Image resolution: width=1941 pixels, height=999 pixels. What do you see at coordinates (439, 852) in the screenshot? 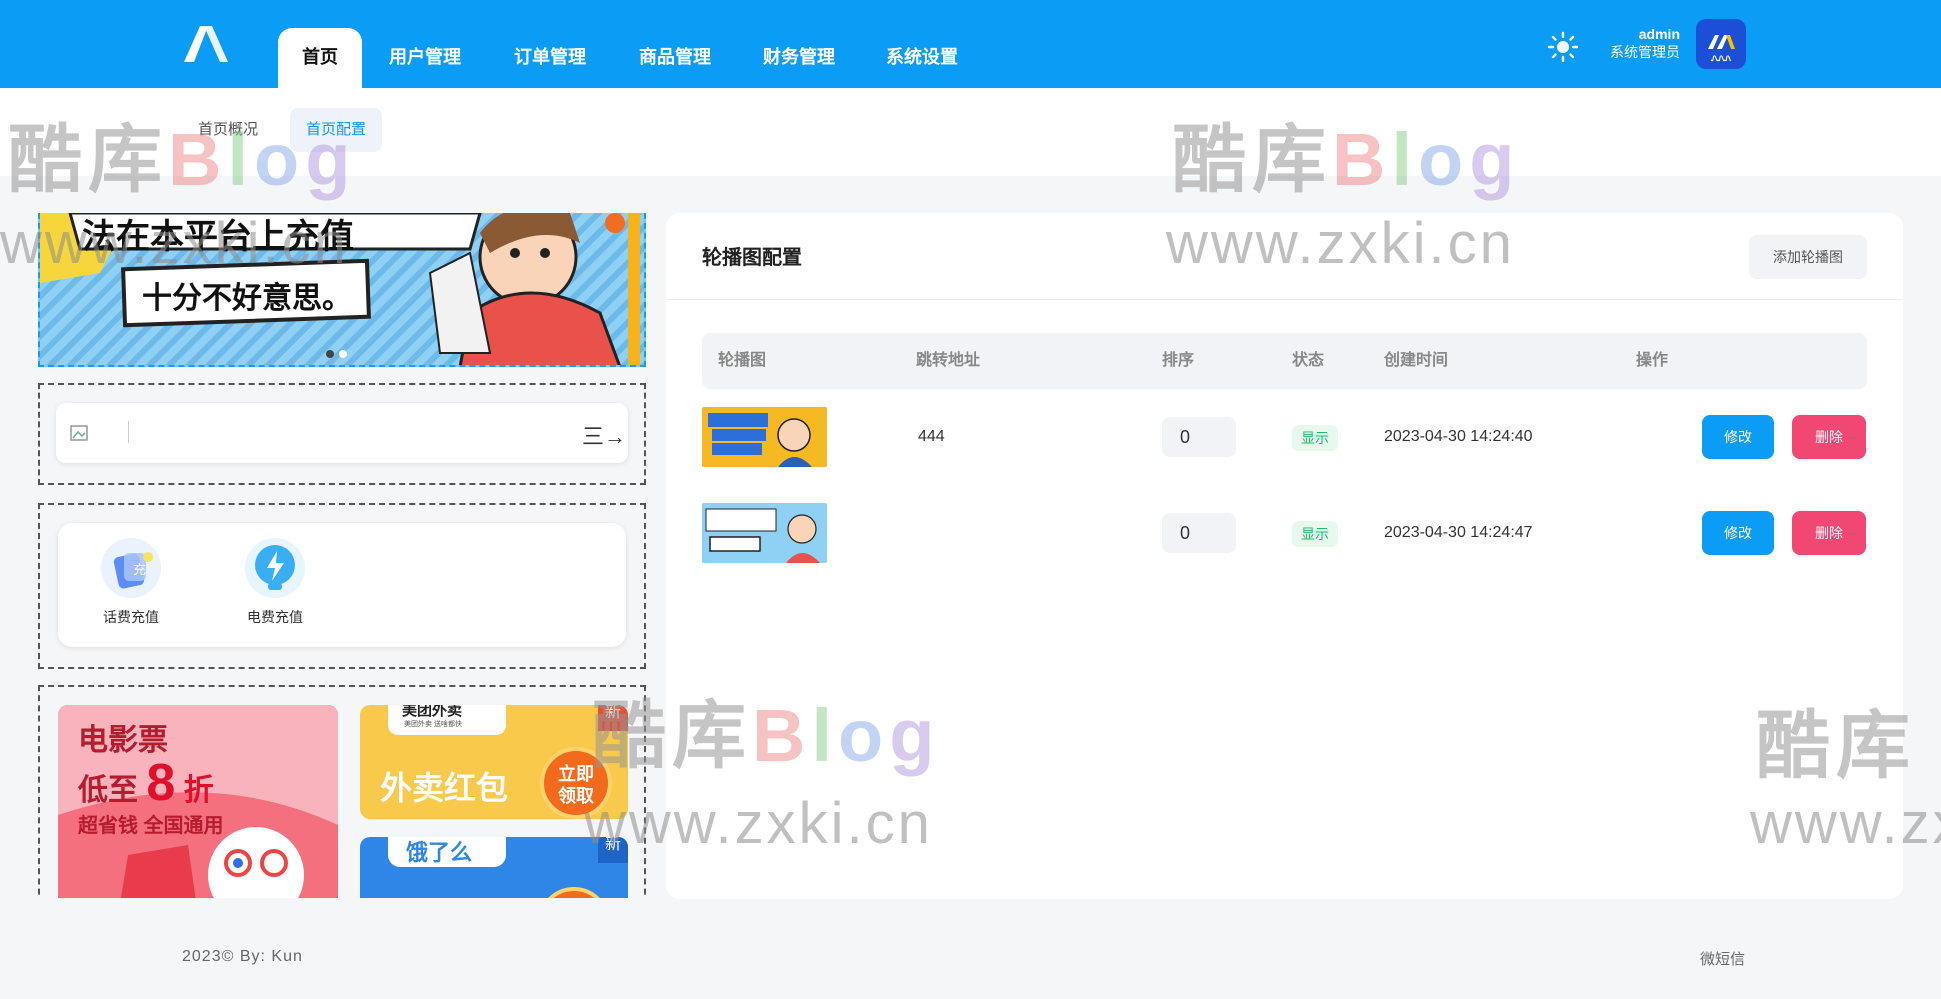
I see `eleme-brand: 饿了么` at bounding box center [439, 852].